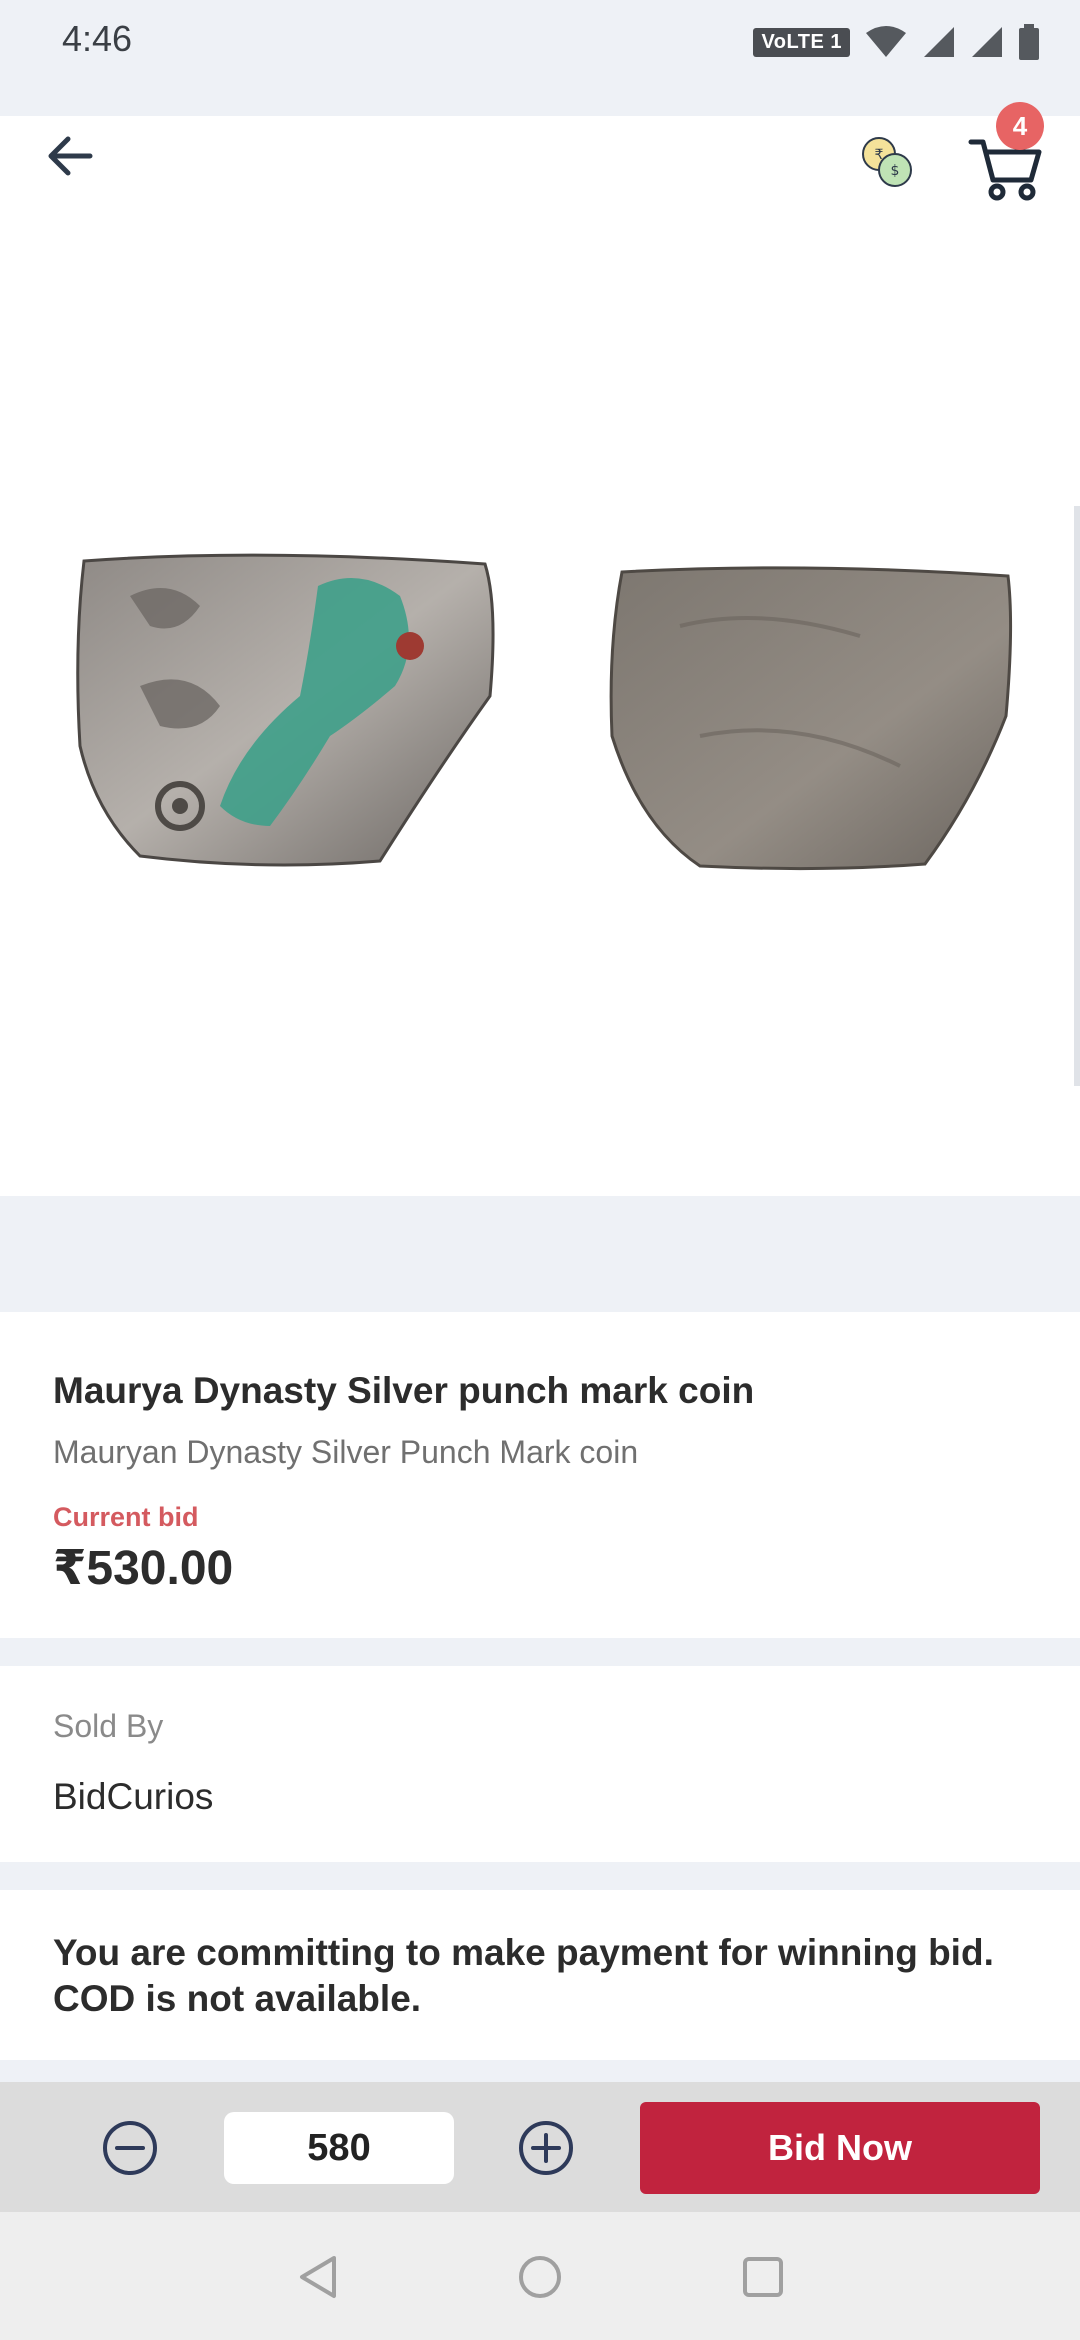  I want to click on currency-exchange-icon: ₹ $, so click(887, 162).